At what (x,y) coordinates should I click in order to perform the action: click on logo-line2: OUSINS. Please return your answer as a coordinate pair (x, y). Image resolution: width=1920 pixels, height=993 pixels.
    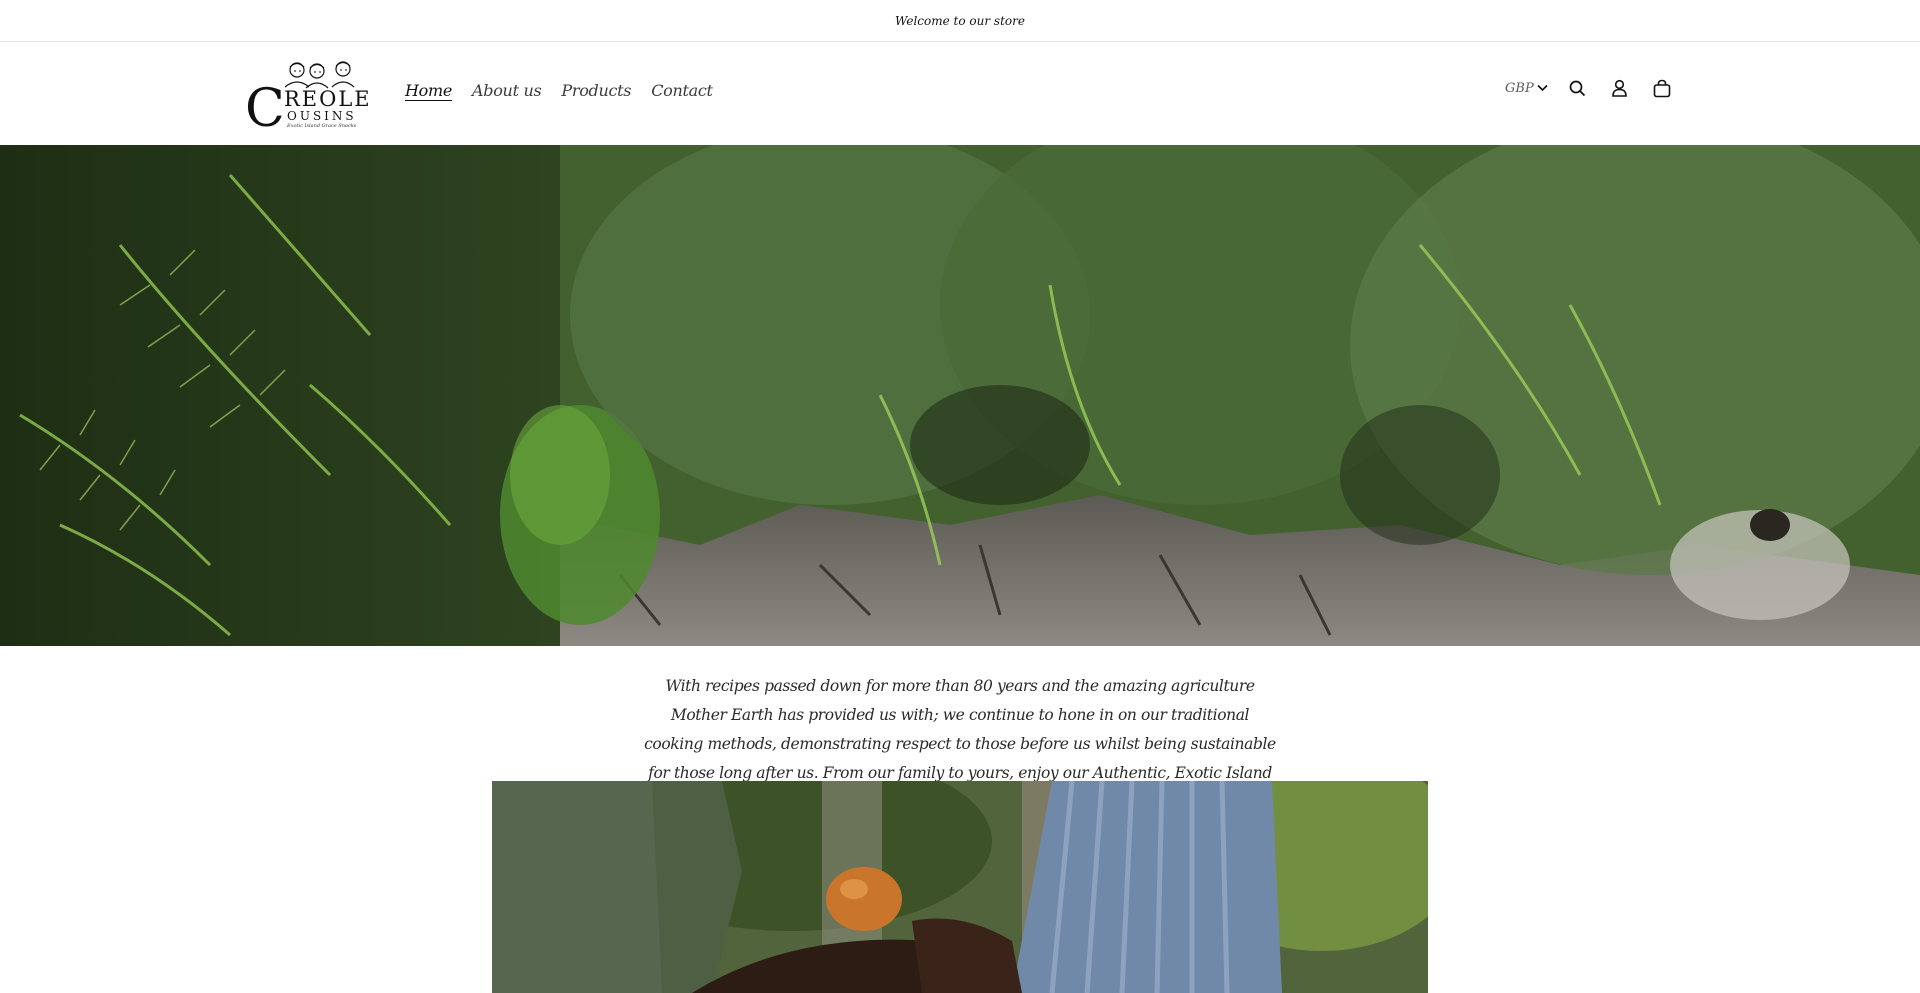
    Looking at the image, I should click on (322, 116).